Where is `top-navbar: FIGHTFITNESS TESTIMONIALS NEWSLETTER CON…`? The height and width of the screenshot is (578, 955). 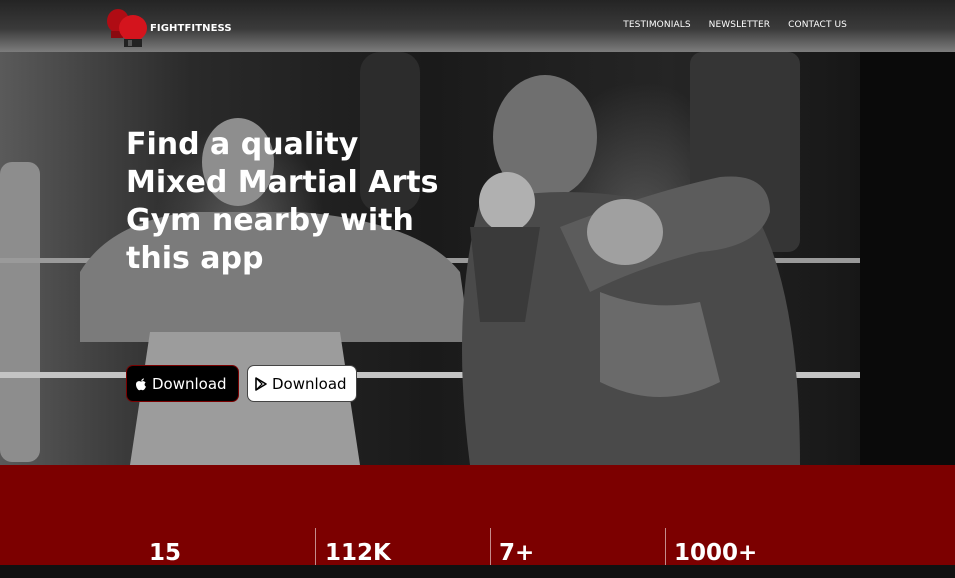
top-navbar: FIGHTFITNESS TESTIMONIALS NEWSLETTER CON… is located at coordinates (477, 26).